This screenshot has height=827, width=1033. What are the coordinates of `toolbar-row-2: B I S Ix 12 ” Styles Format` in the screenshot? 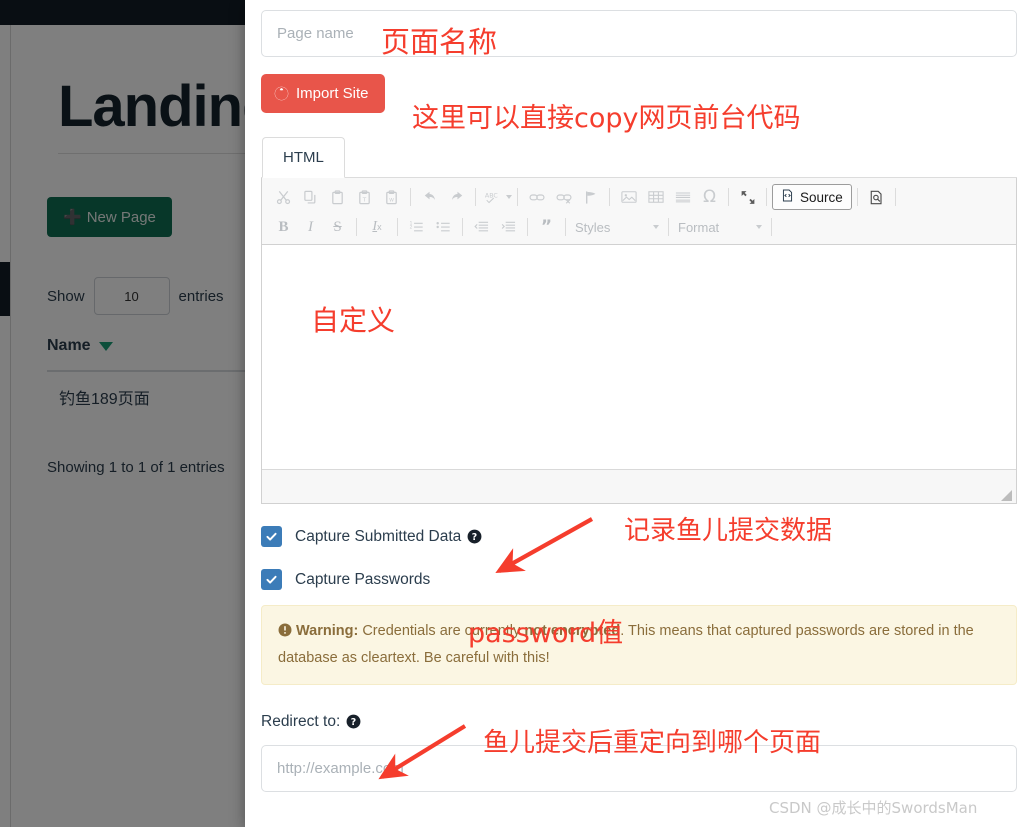 It's located at (639, 227).